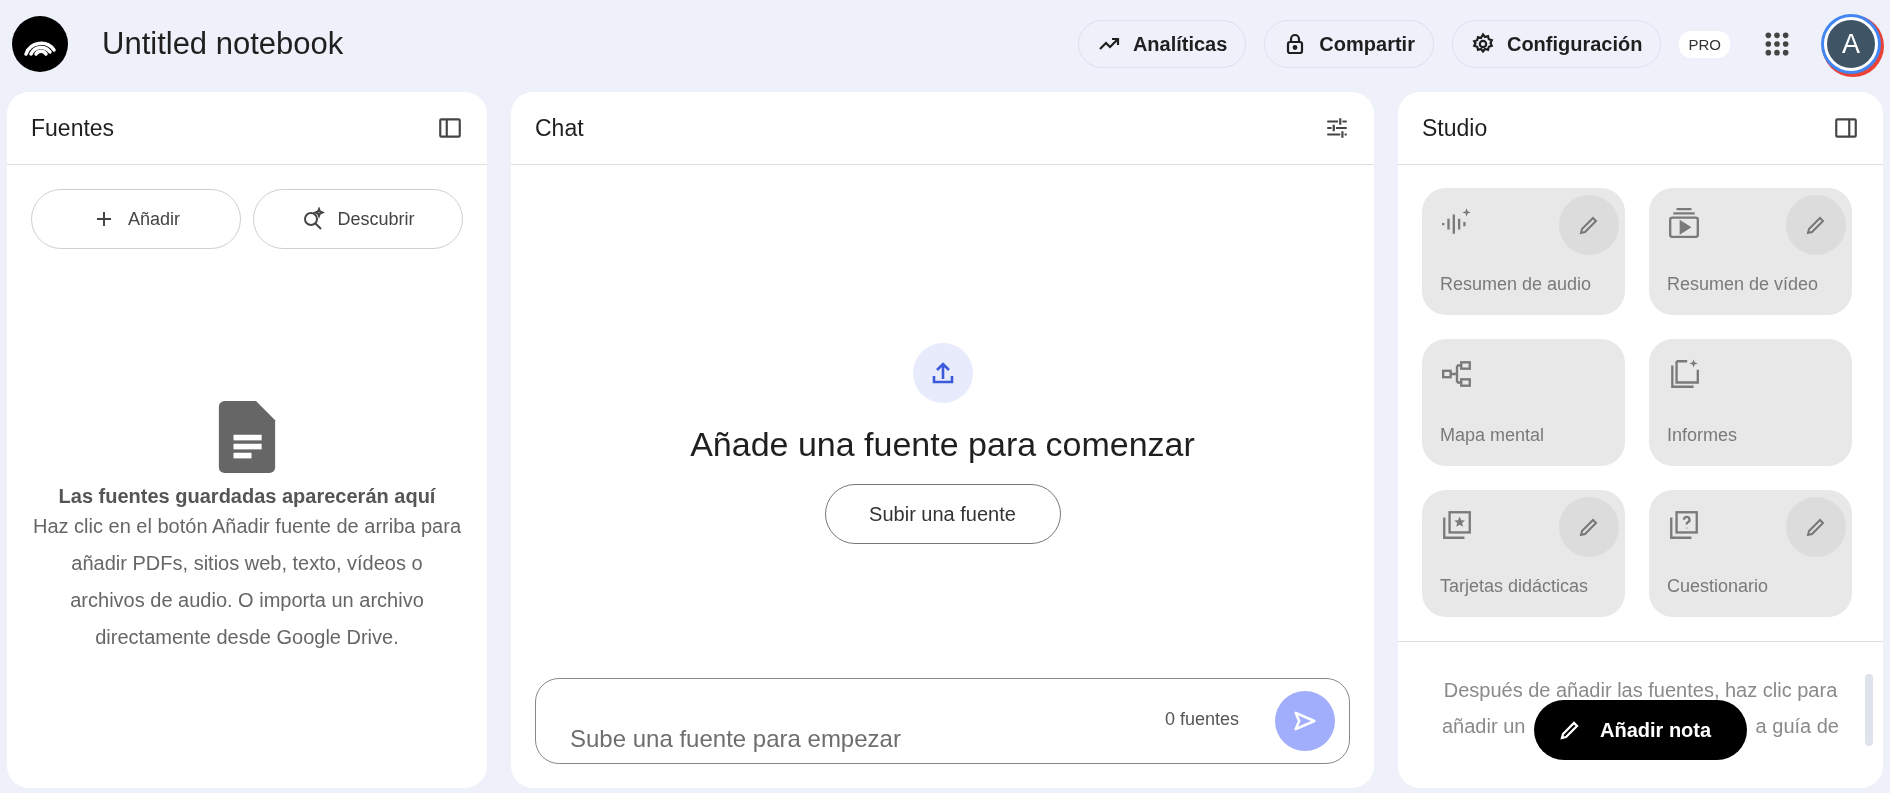 This screenshot has height=793, width=1890. I want to click on studio-tool-card: Resumen de vídeo, so click(1750, 251).